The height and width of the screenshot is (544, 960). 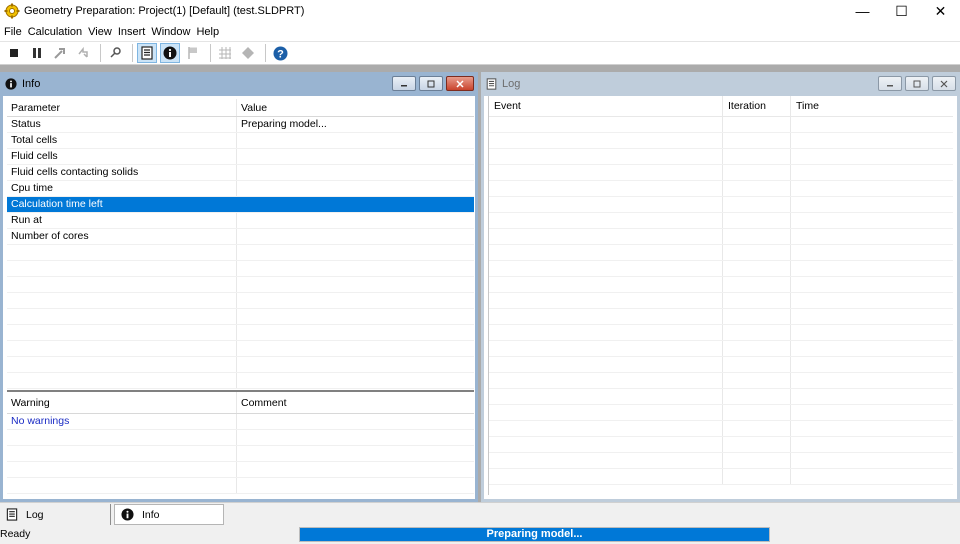 I want to click on info-restore-button, so click(x=431, y=83).